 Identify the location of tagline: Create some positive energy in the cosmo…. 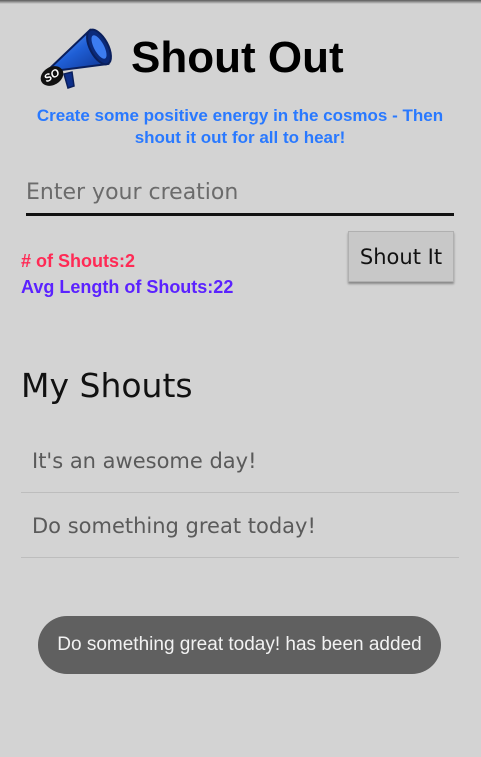
(240, 126).